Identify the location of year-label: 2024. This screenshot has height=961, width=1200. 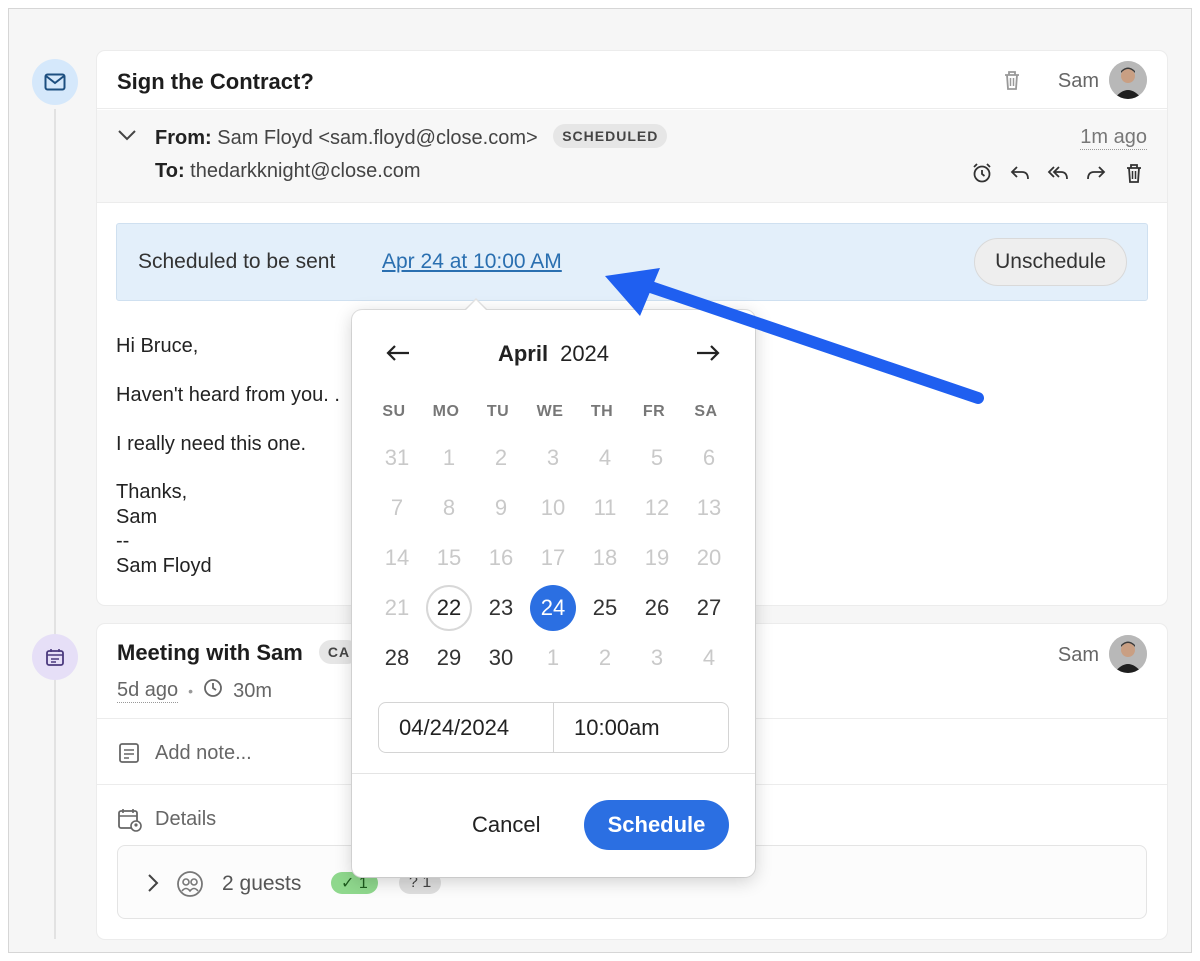
(585, 353).